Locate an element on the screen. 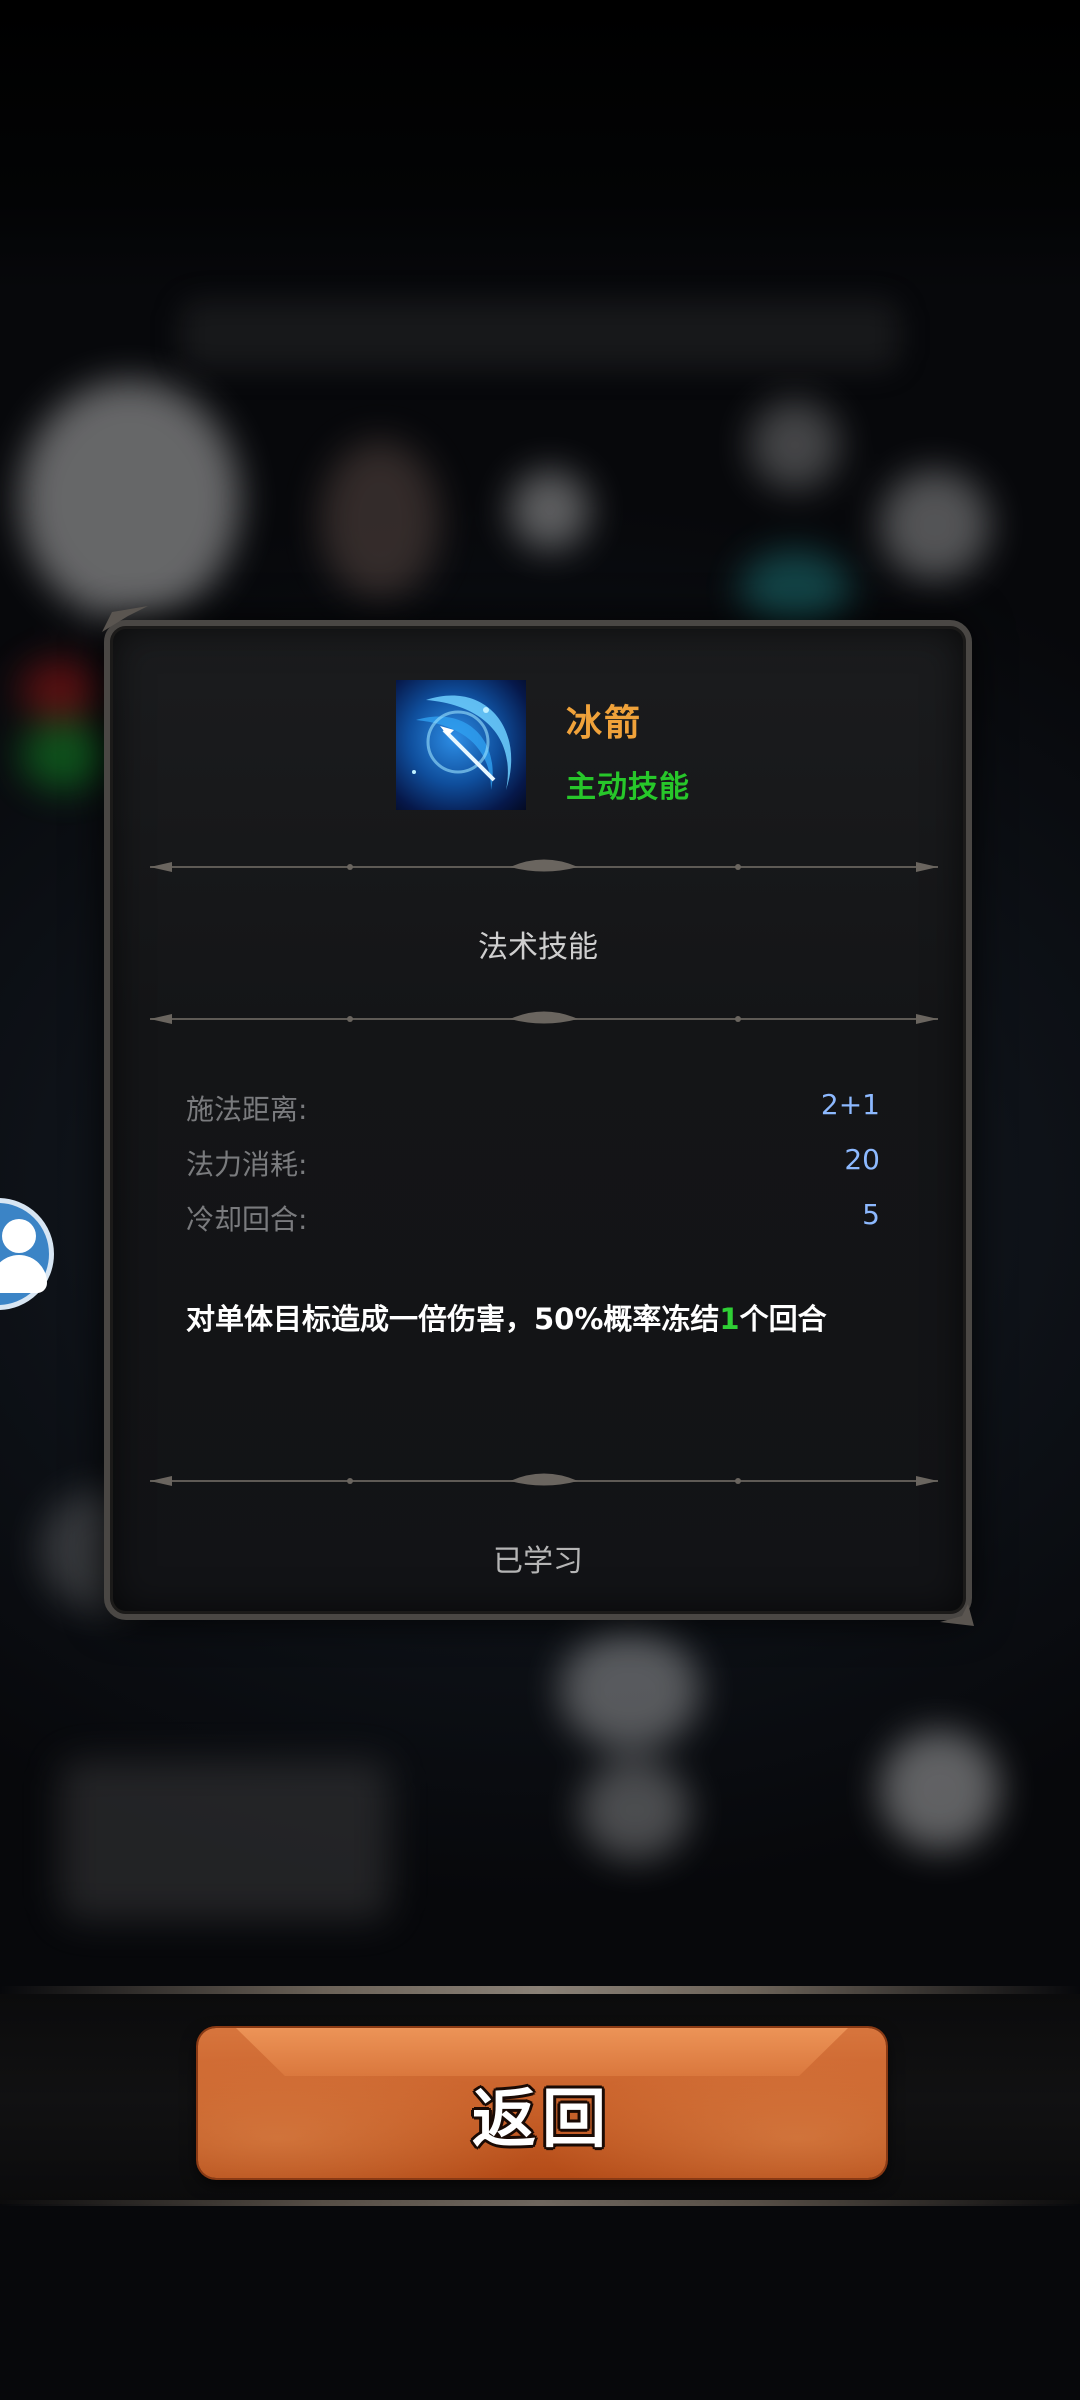 This screenshot has height=2400, width=1080. stat-label: 冷却回合: is located at coordinates (247, 1219).